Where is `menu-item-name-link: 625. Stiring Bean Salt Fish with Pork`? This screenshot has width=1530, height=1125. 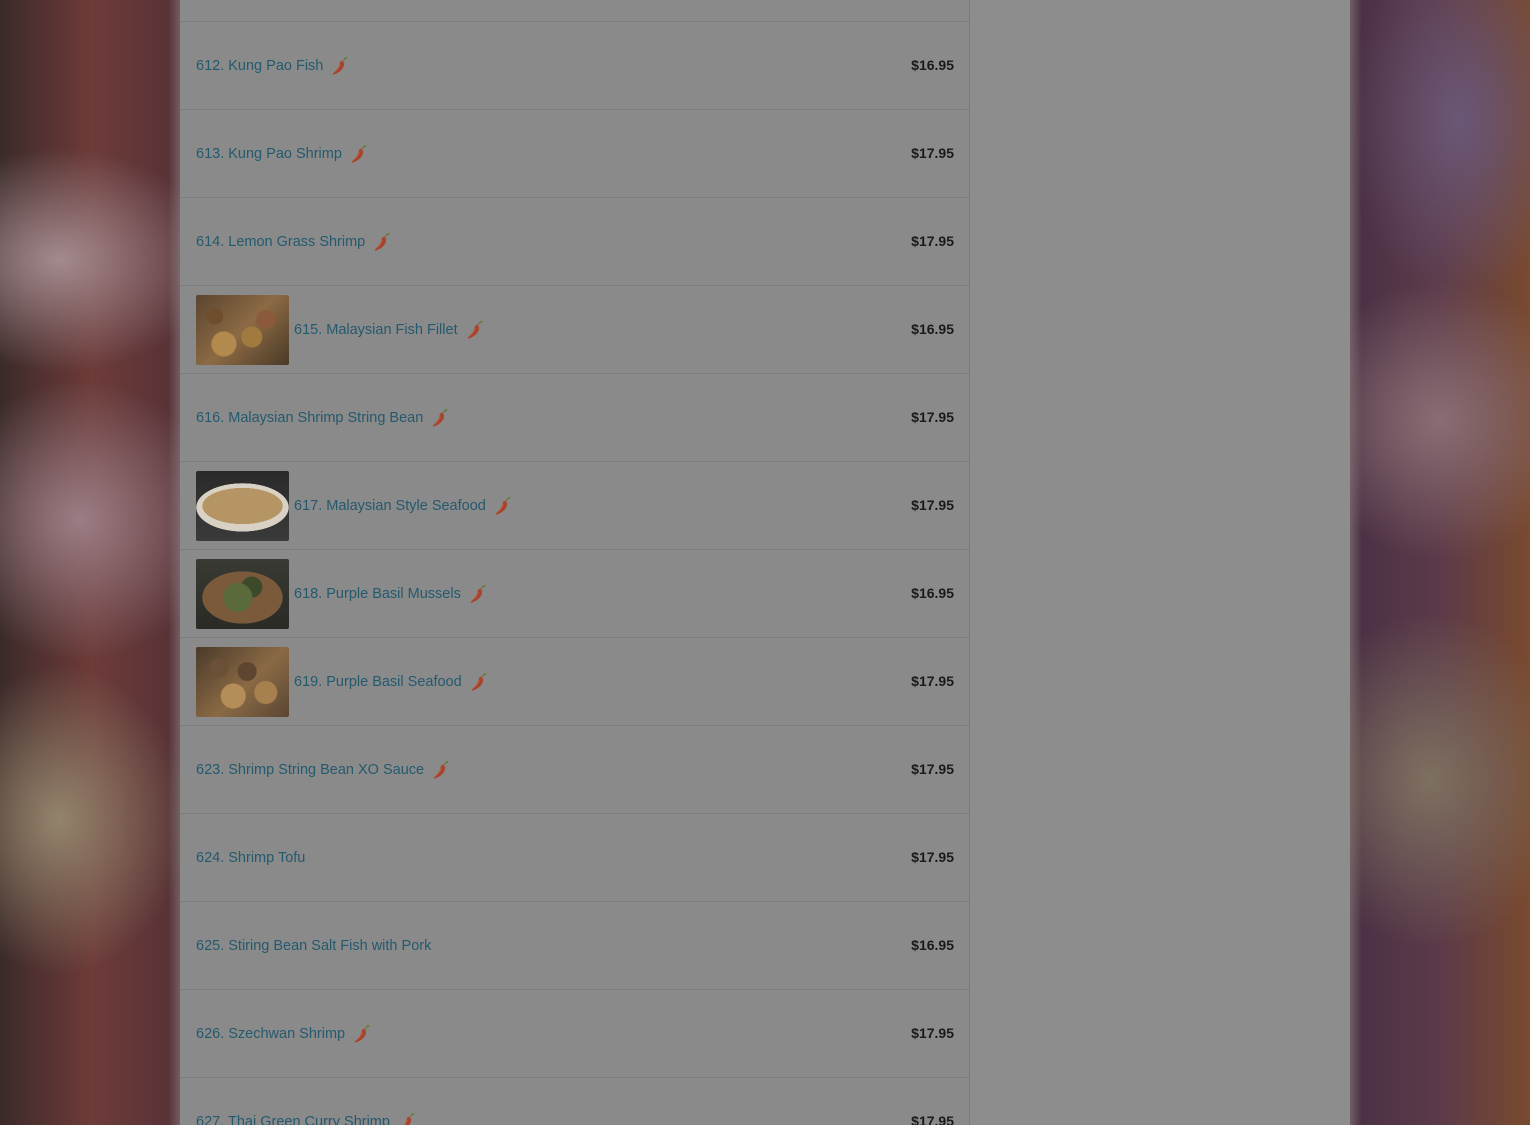 menu-item-name-link: 625. Stiring Bean Salt Fish with Pork is located at coordinates (313, 946).